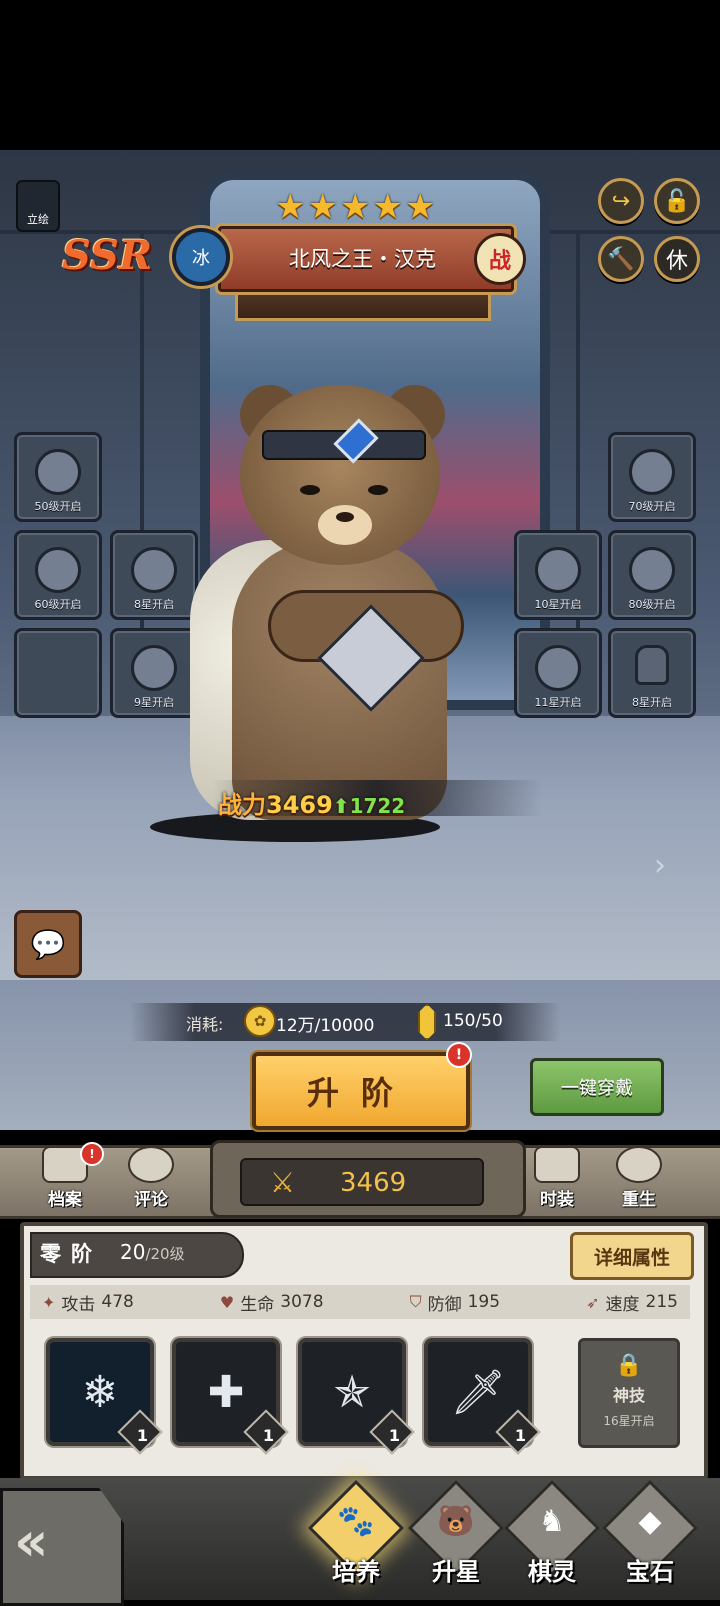 This screenshot has height=1606, width=720. What do you see at coordinates (377, 806) in the screenshot?
I see `power-gain-value: 1722` at bounding box center [377, 806].